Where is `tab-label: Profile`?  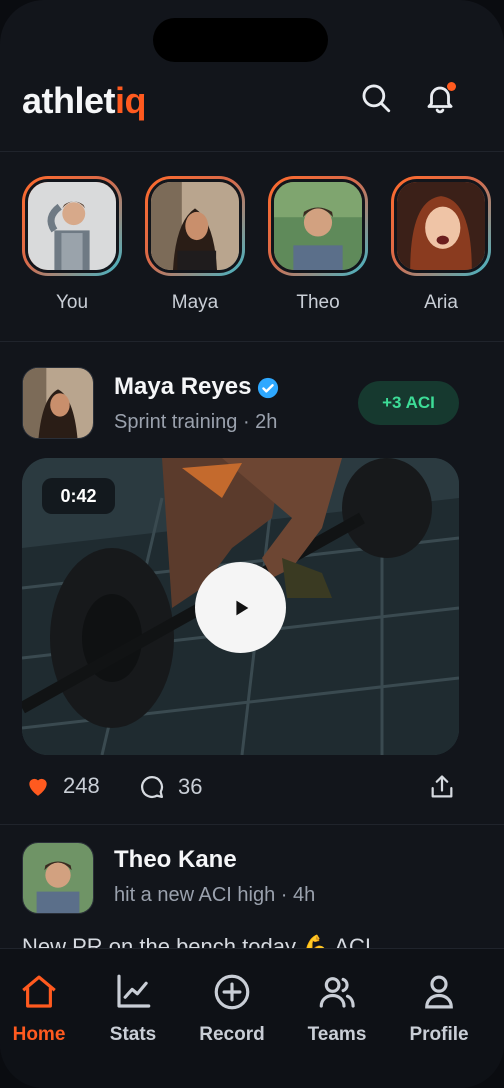
tab-label: Profile is located at coordinates (439, 1034).